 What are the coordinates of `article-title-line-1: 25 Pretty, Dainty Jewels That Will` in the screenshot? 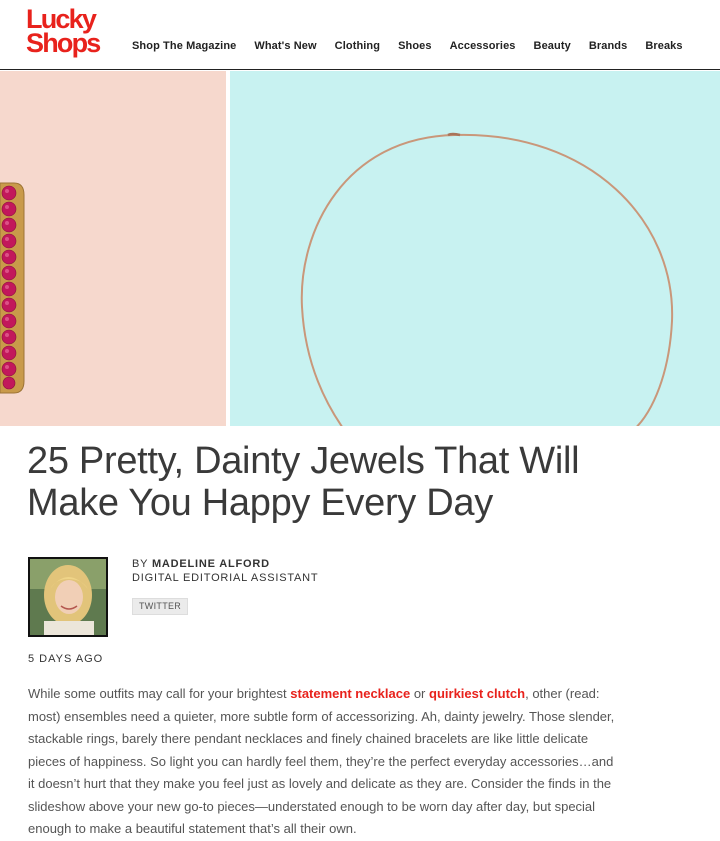 It's located at (303, 461).